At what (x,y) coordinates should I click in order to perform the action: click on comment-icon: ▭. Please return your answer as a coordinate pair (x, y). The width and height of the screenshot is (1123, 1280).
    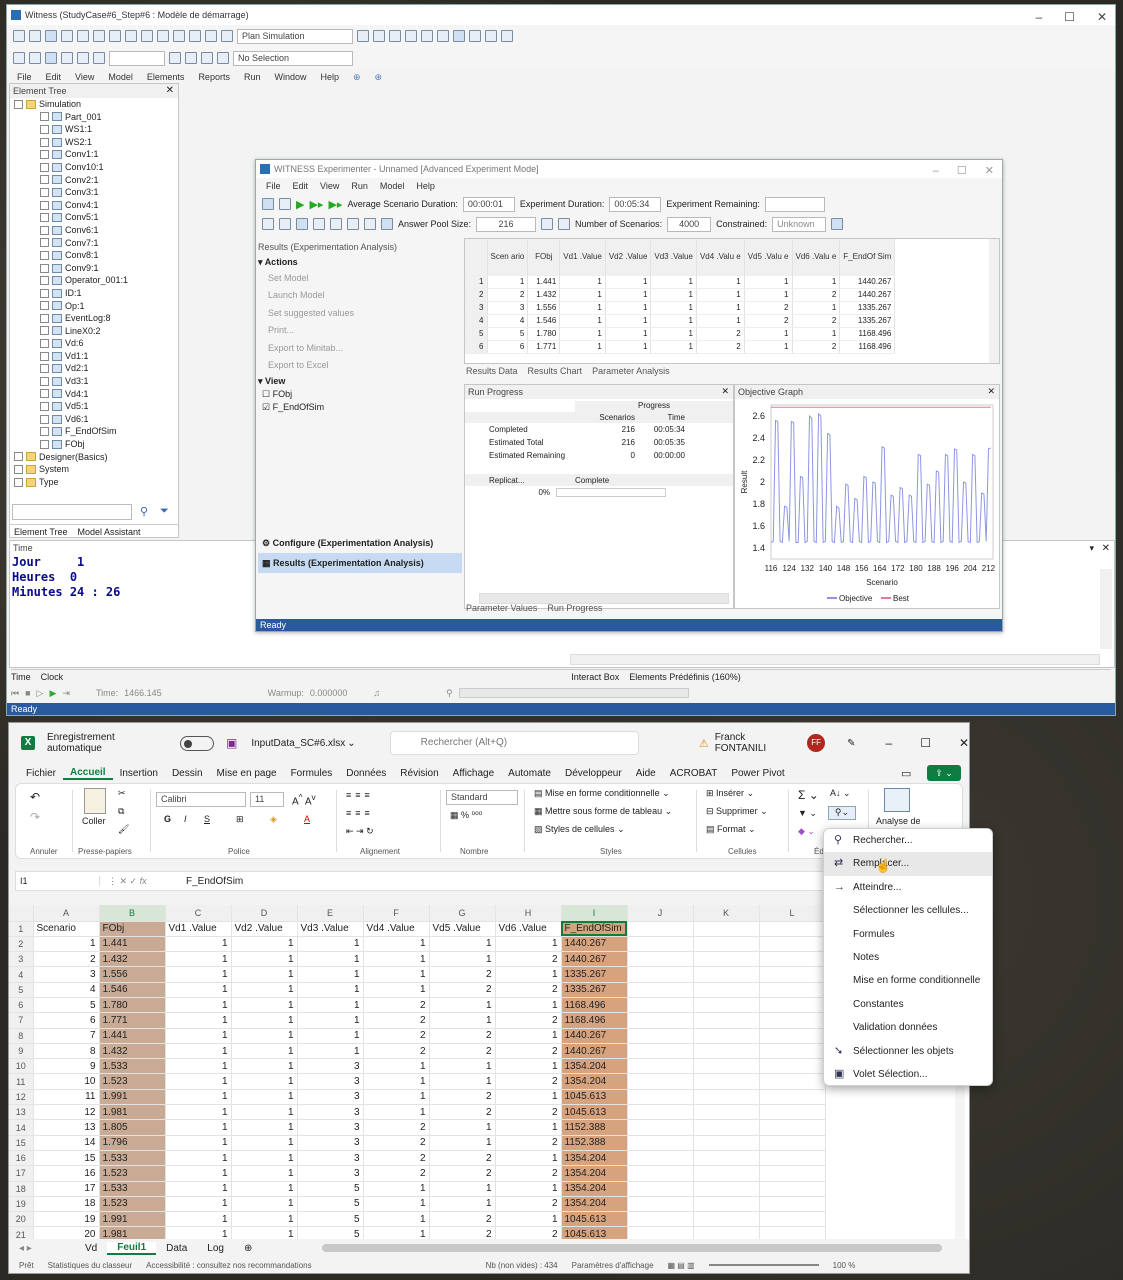
    Looking at the image, I should click on (906, 773).